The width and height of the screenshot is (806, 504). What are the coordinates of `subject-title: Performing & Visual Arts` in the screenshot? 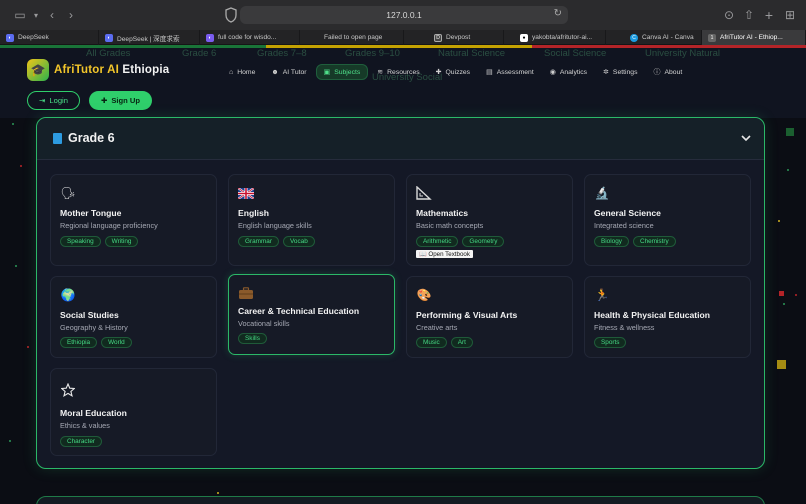 It's located at (467, 315).